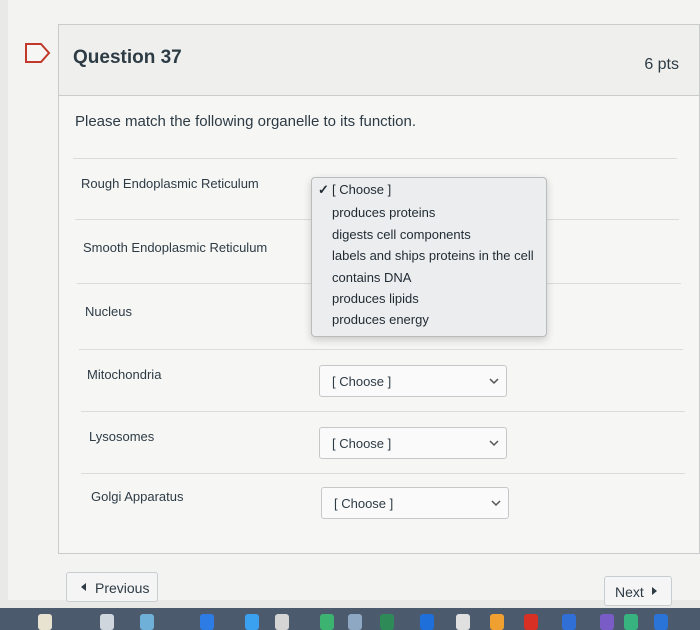 The image size is (700, 630). What do you see at coordinates (415, 503) in the screenshot?
I see `function-select-golgi: [ Choose ]` at bounding box center [415, 503].